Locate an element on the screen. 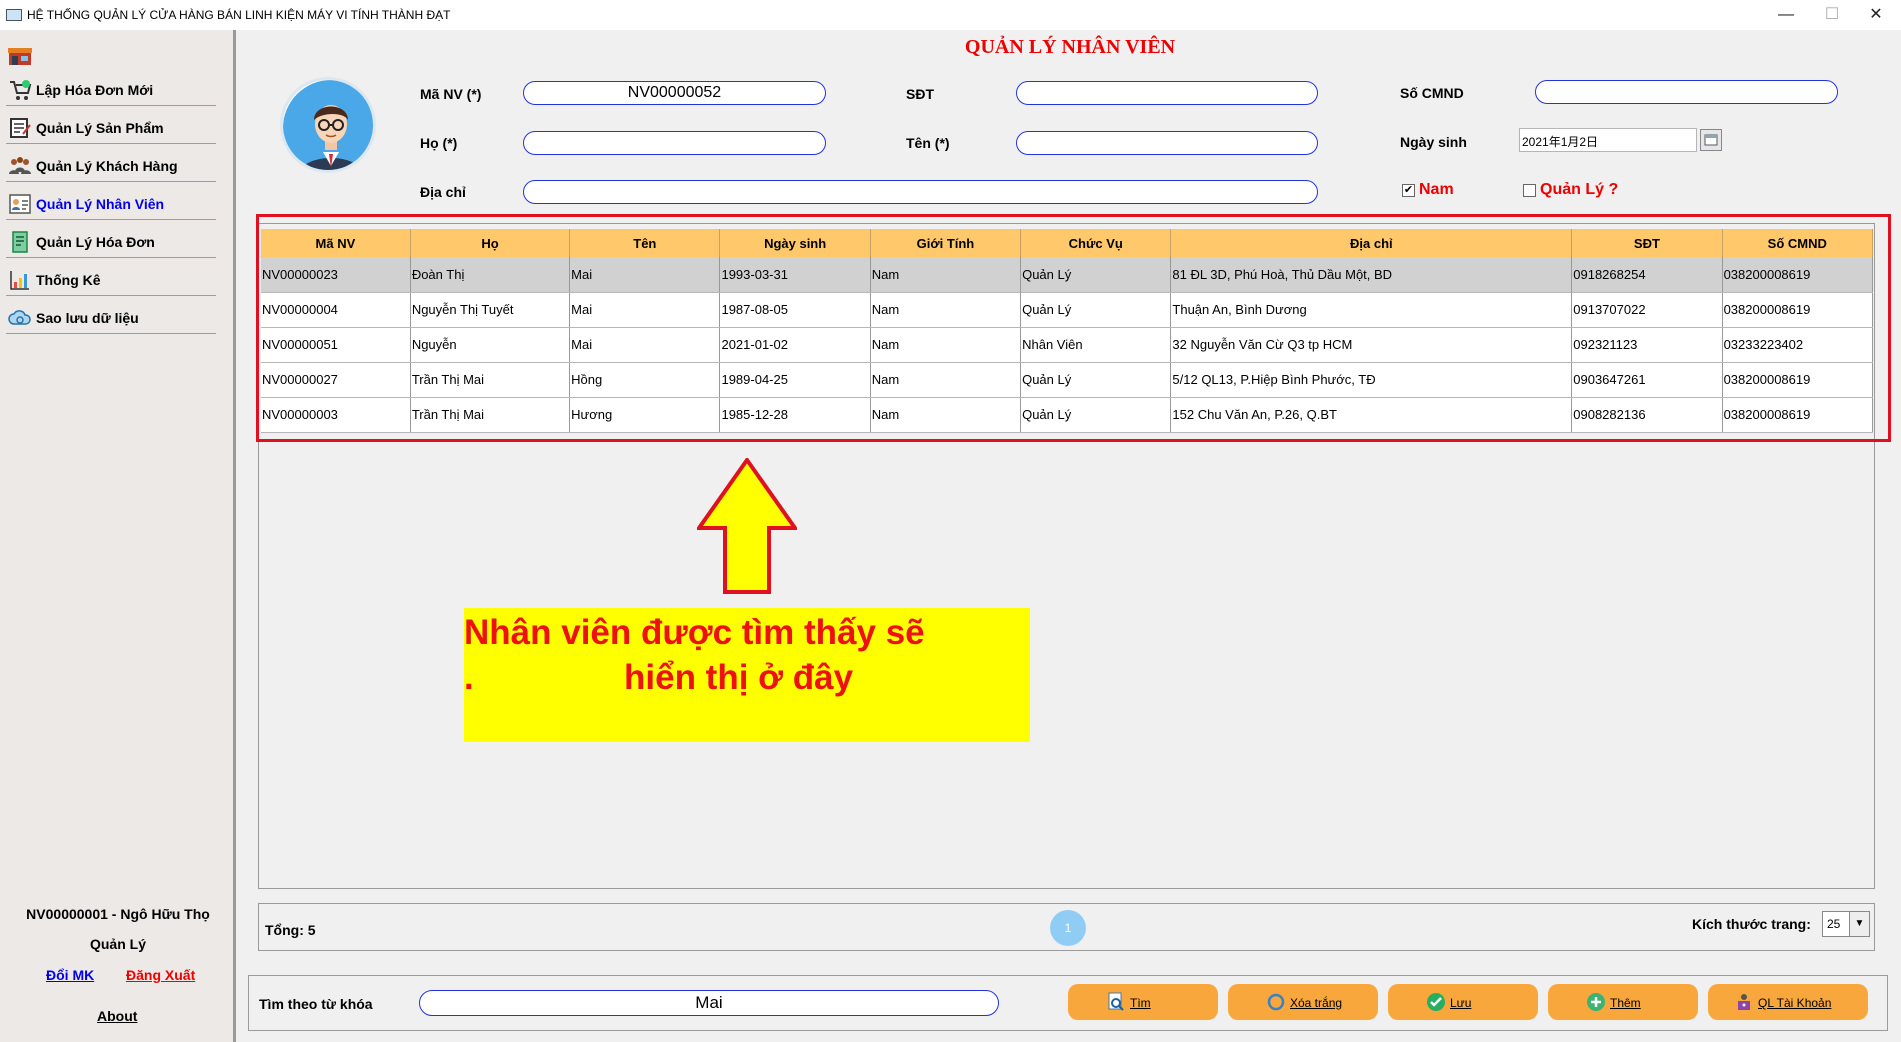  sidebar-item-label: Quản Lý Khách Hàng is located at coordinates (107, 166).